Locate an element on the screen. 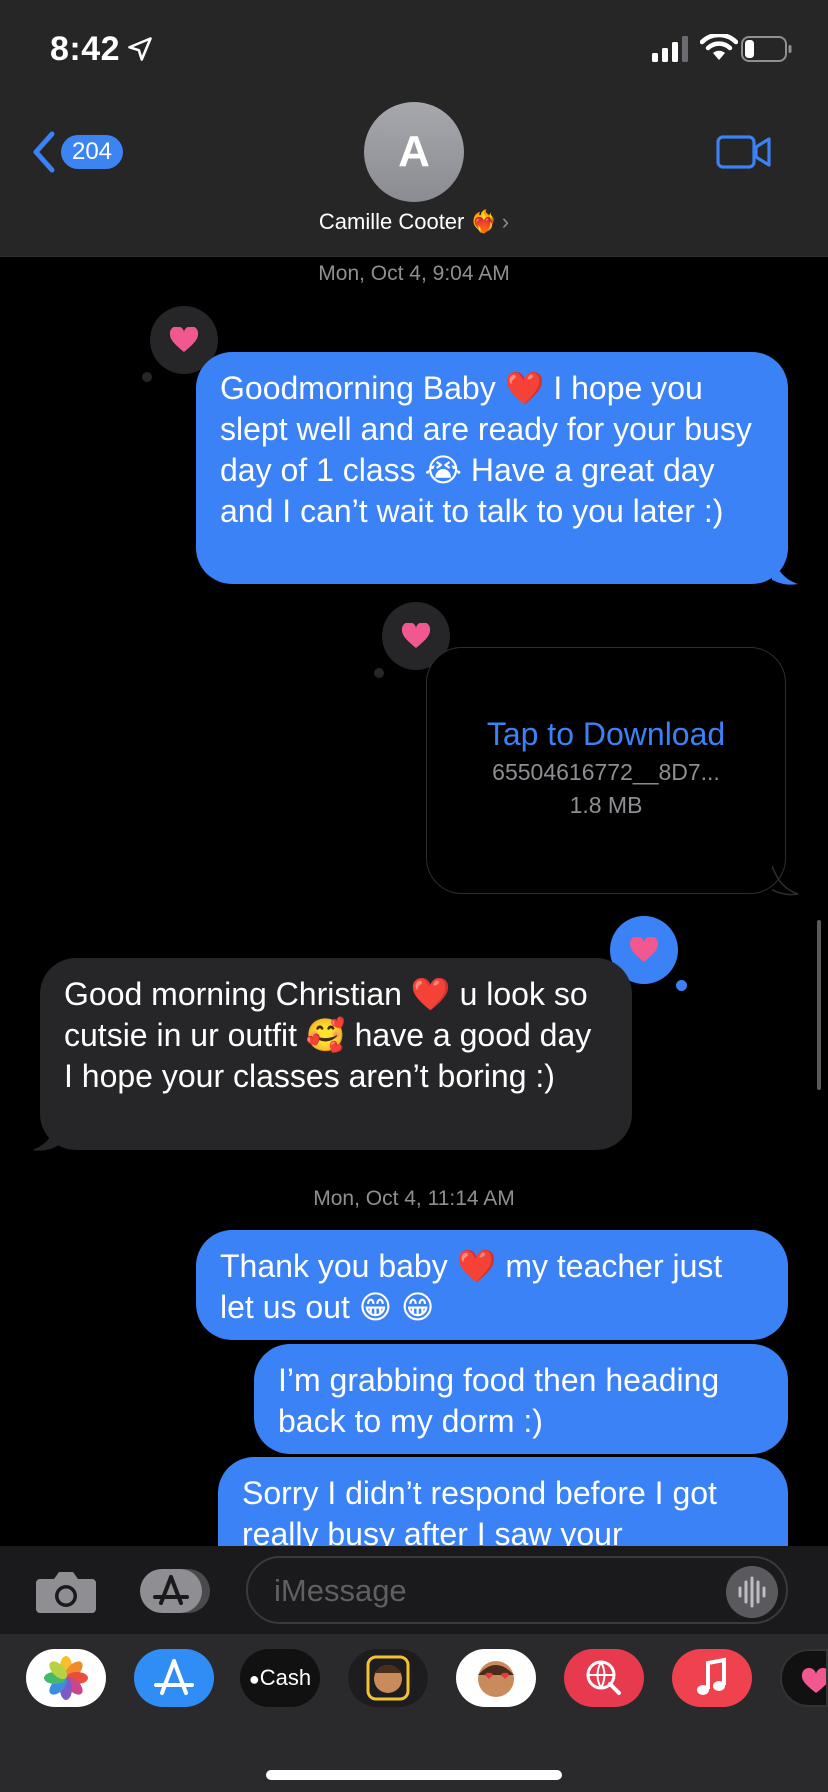  status-time: 8:42 is located at coordinates (85, 49).